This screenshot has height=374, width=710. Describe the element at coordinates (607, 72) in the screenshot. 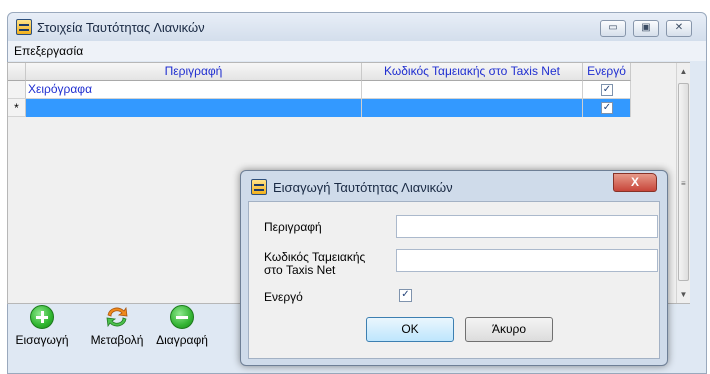

I see `column-header-active: Ενεργό` at that location.